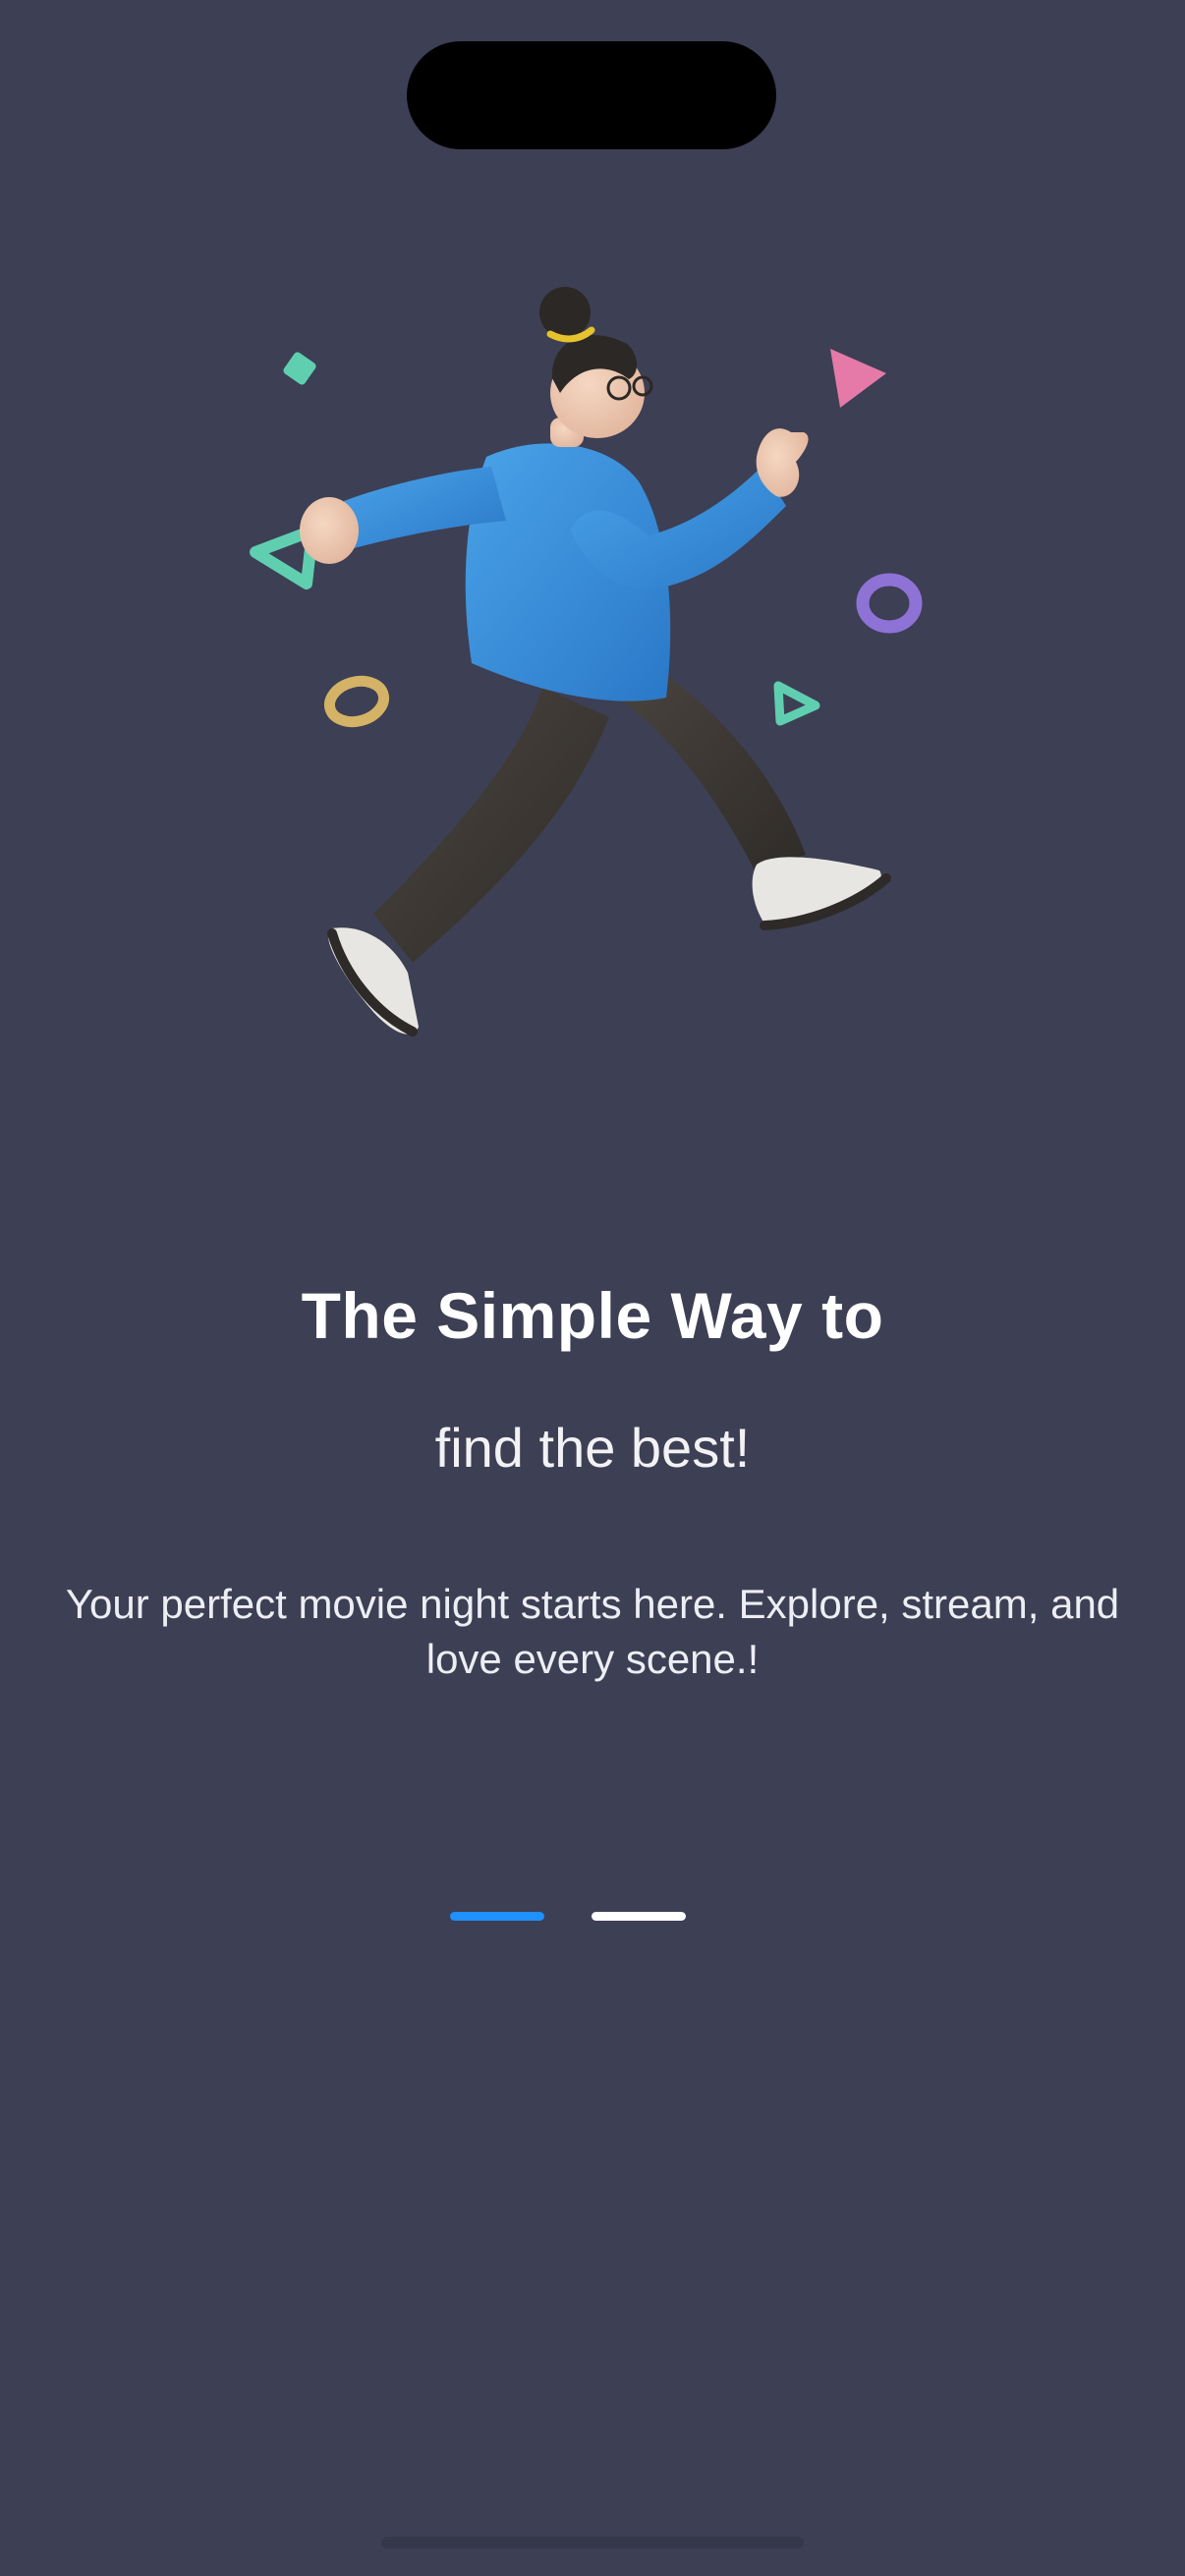  I want to click on onboarding-subtitle: find the best!, so click(592, 1448).